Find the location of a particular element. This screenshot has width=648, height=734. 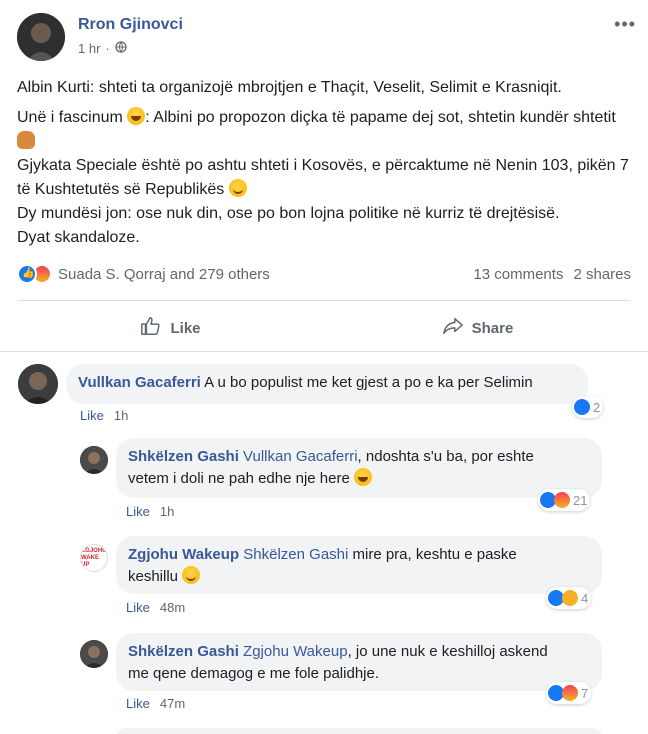

post-line: Dyat skandaloze. is located at coordinates (78, 237).